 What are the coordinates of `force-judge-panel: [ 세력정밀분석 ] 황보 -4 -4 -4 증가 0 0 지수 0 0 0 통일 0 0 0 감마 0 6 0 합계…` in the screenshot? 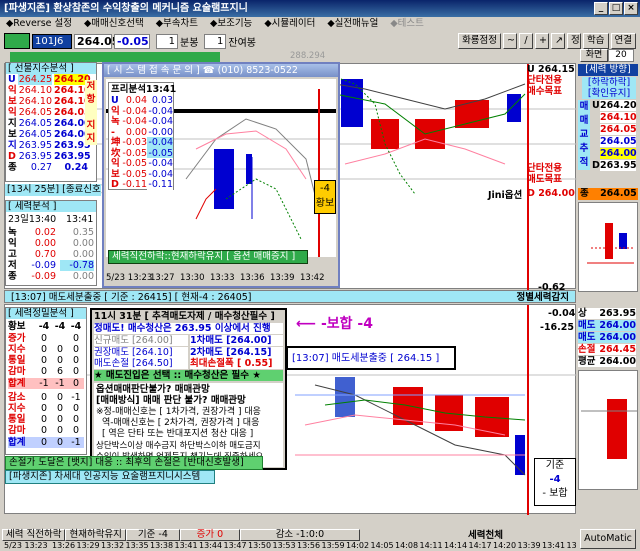 It's located at (46, 381).